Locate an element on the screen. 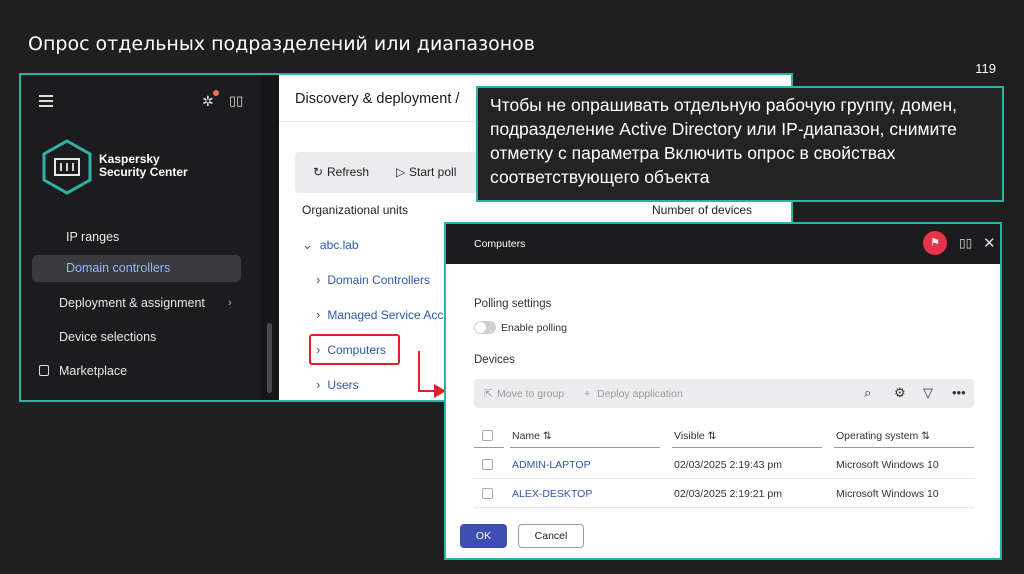  chevron-down-icon: ⌄ is located at coordinates (307, 244).